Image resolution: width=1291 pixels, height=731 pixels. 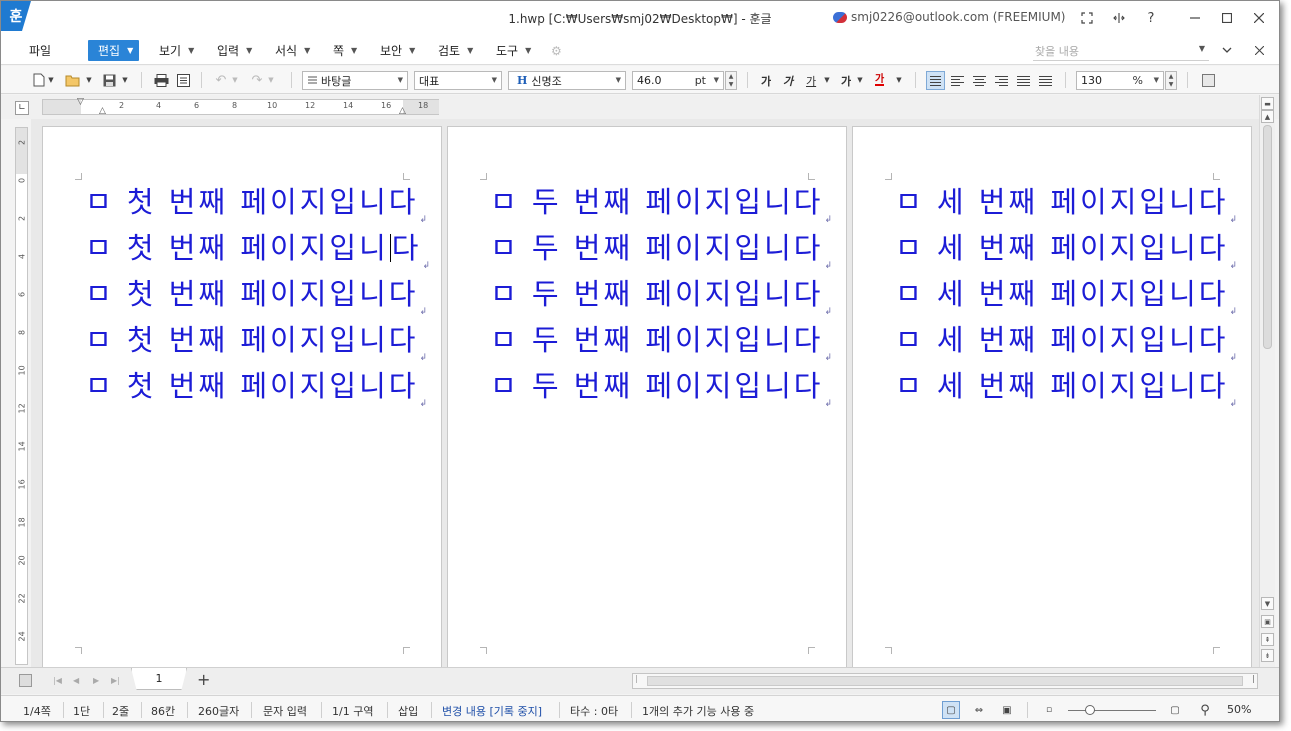 What do you see at coordinates (234, 50) in the screenshot?
I see `menu-insert: 입력 ▼` at bounding box center [234, 50].